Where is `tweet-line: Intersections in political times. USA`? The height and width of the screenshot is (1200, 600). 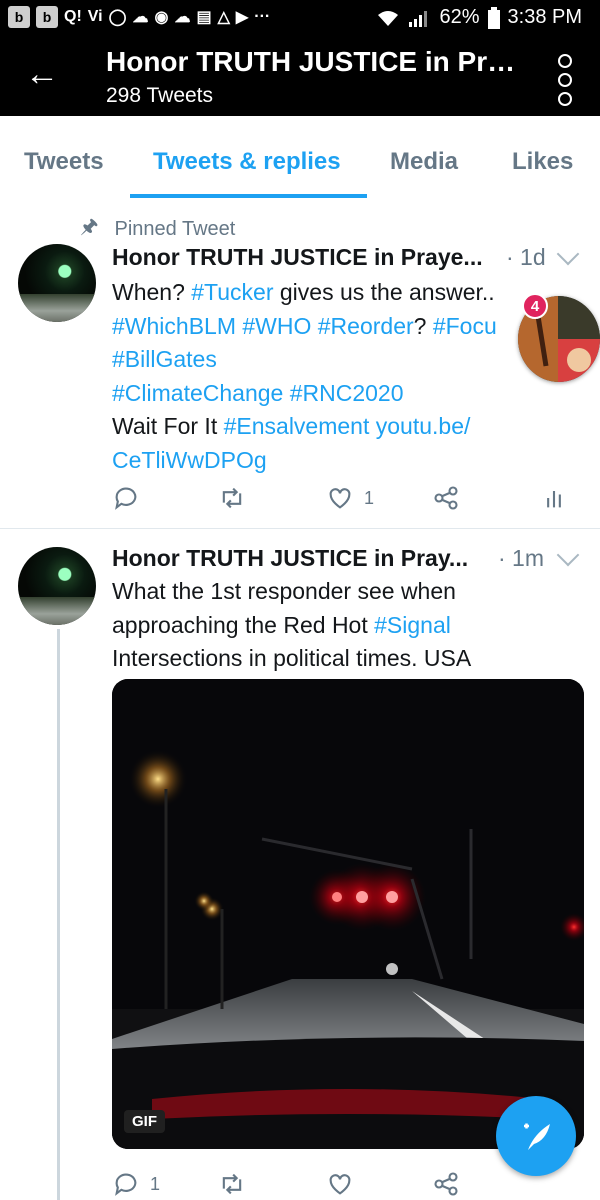
tweet-line: Intersections in political times. USA is located at coordinates (292, 658).